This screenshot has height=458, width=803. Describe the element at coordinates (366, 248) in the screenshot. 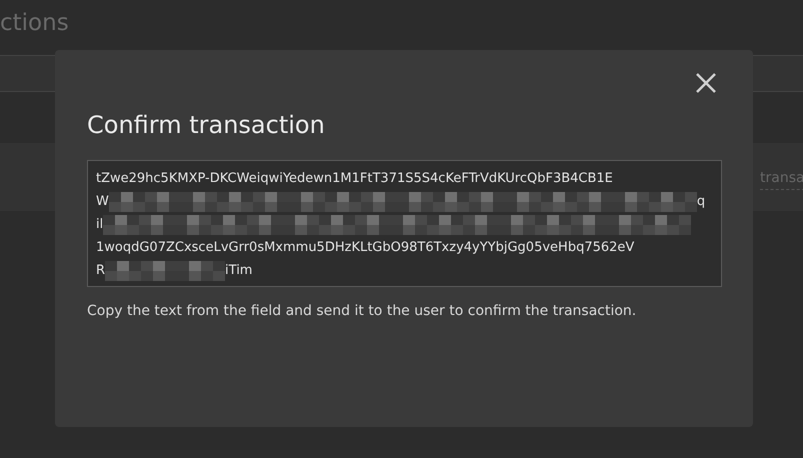

I see `field-text-line: 1woqdG07ZCxsceLvGrr0sMxmmu5DHzKLtGbO98T6Txzy4yYYbjGg05veHbq7562eV` at that location.